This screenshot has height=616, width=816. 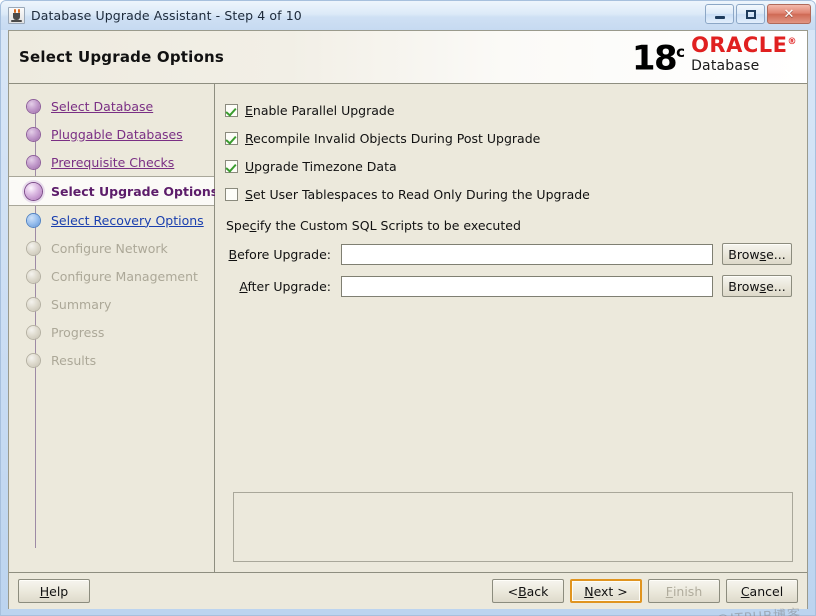 What do you see at coordinates (510, 166) in the screenshot?
I see `checkbox-row-3: Upgrade Timezone Data` at bounding box center [510, 166].